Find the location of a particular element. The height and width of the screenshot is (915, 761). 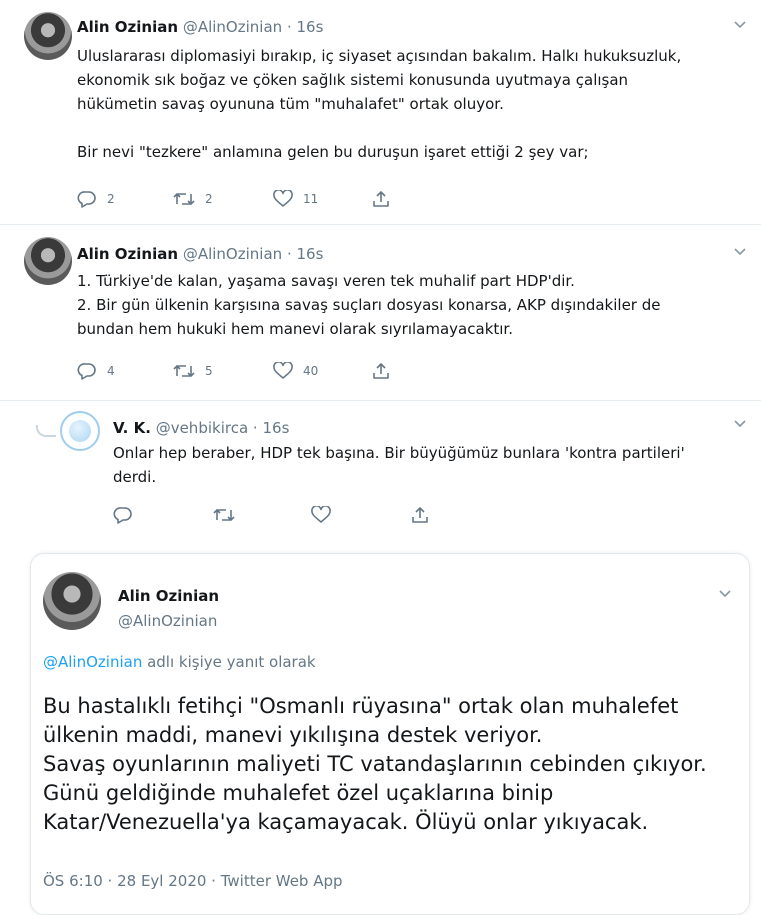

replying-to-link: @AlinOzinian is located at coordinates (92, 662).